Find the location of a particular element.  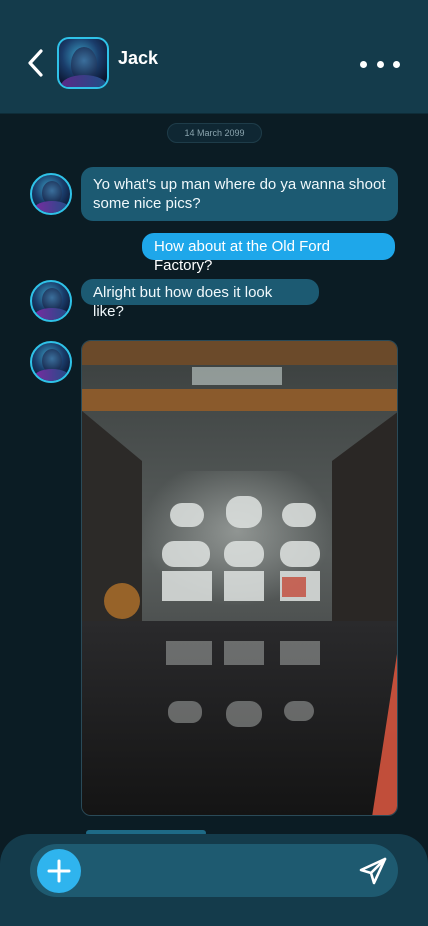

back-button is located at coordinates (35, 63).